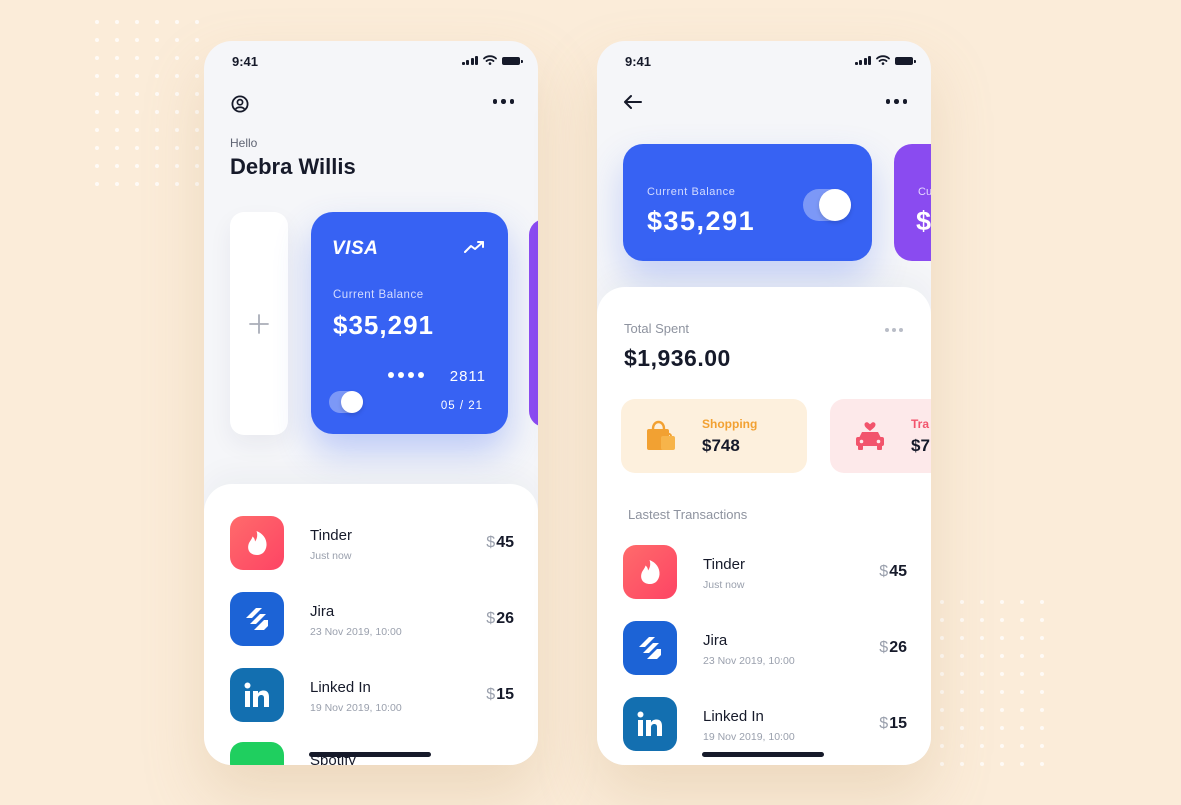 The height and width of the screenshot is (805, 1181). Describe the element at coordinates (240, 106) in the screenshot. I see `profile-icon` at that location.